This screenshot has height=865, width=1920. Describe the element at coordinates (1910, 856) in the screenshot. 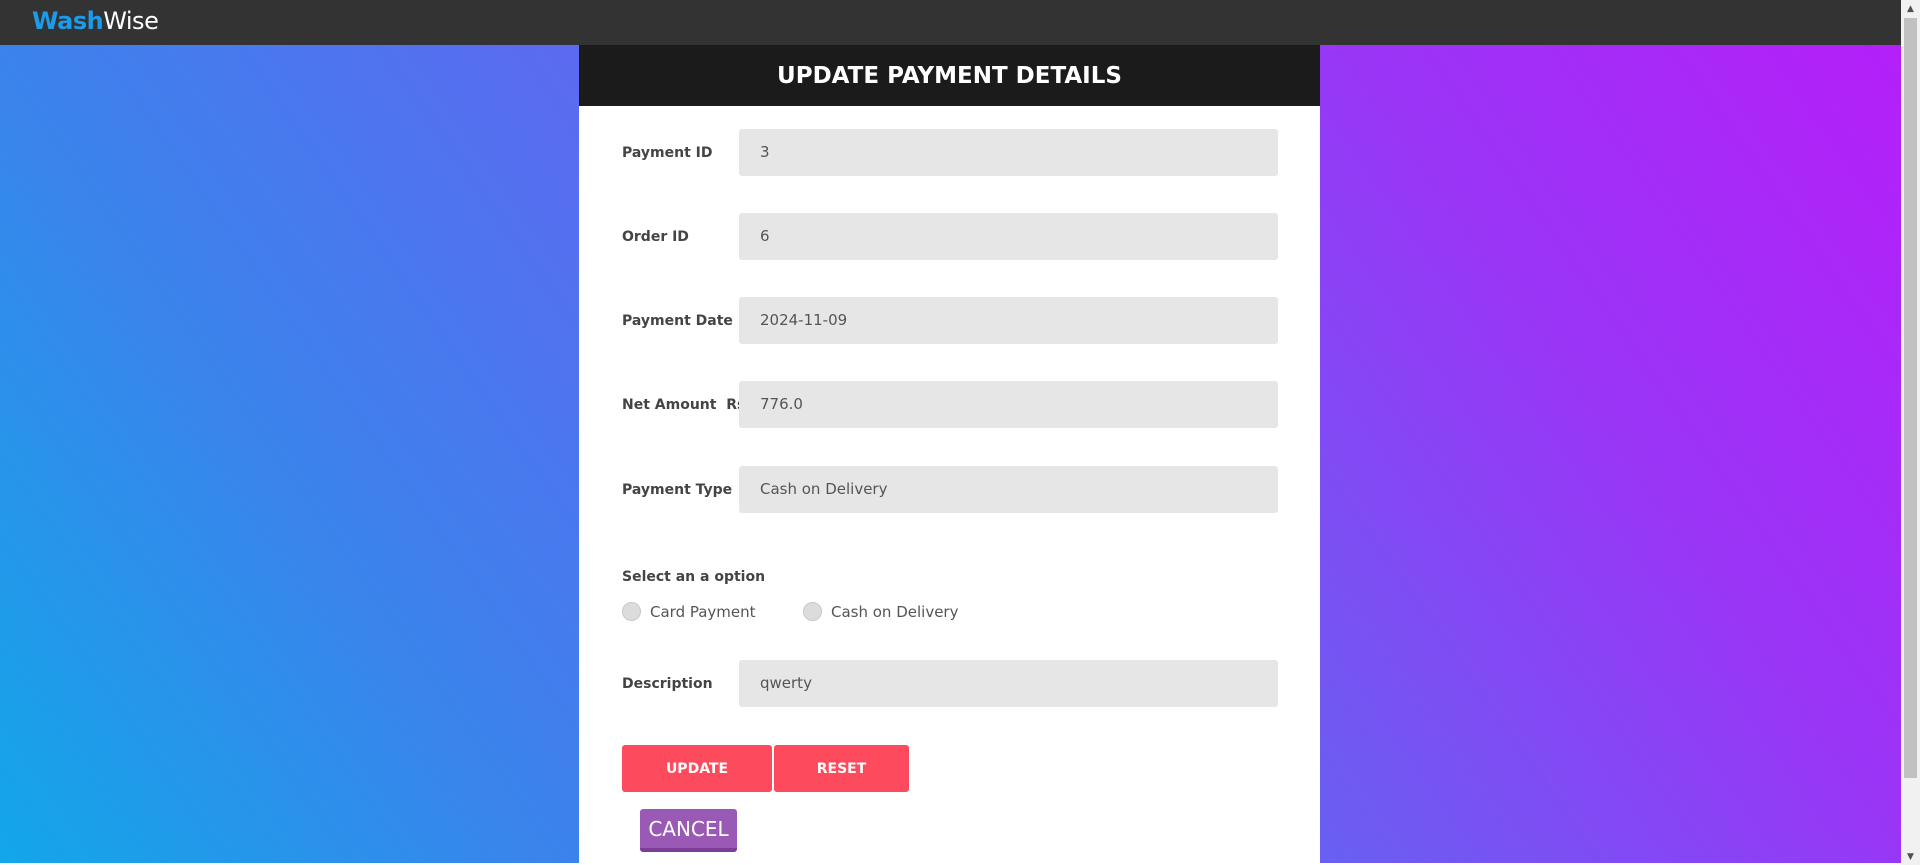

I see `scroll-down-arrow-icon: ▼` at that location.